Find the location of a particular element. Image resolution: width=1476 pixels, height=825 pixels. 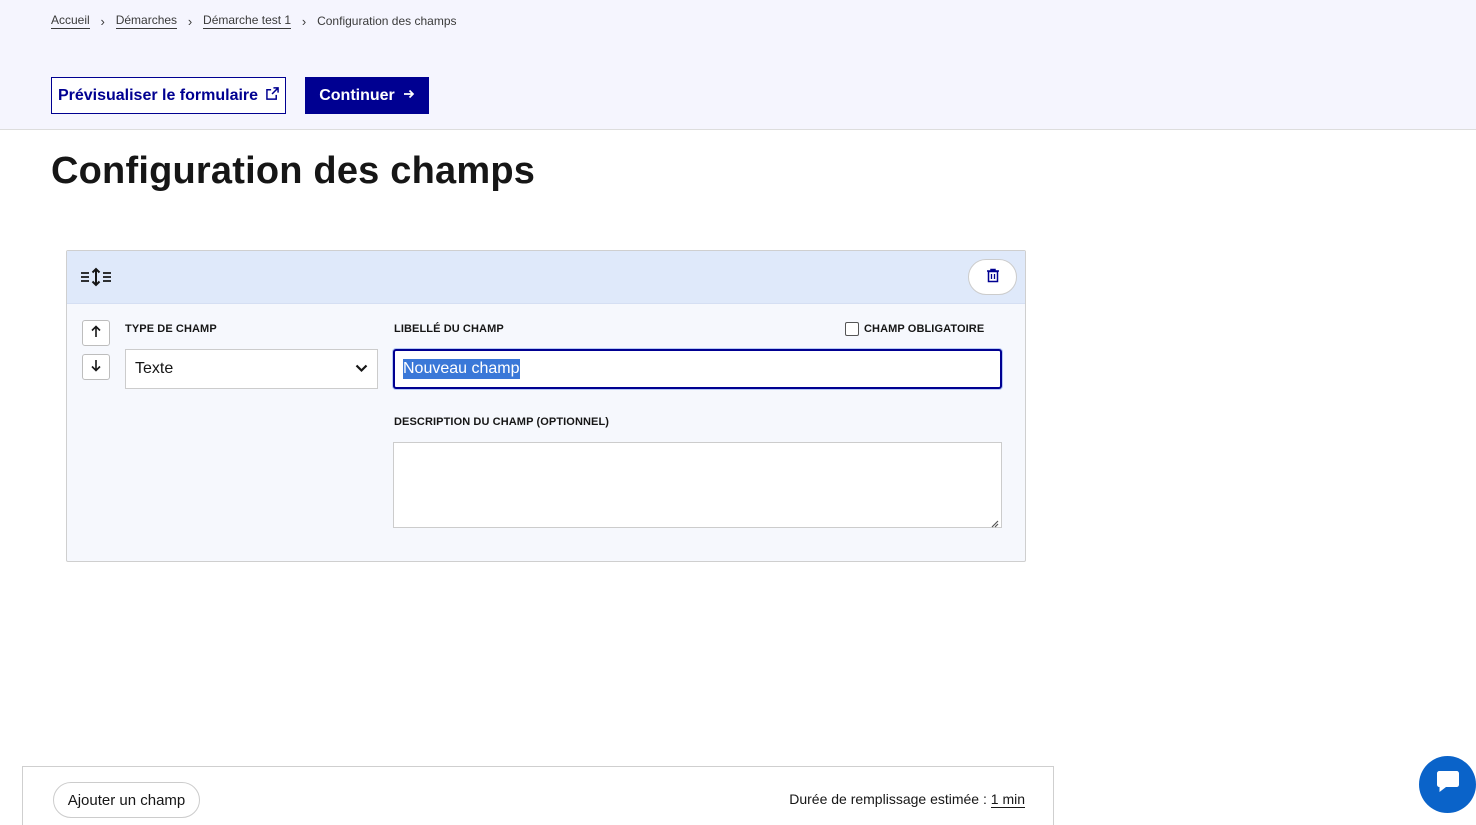

breadcrumb-link-demarches: Démarches is located at coordinates (146, 21).